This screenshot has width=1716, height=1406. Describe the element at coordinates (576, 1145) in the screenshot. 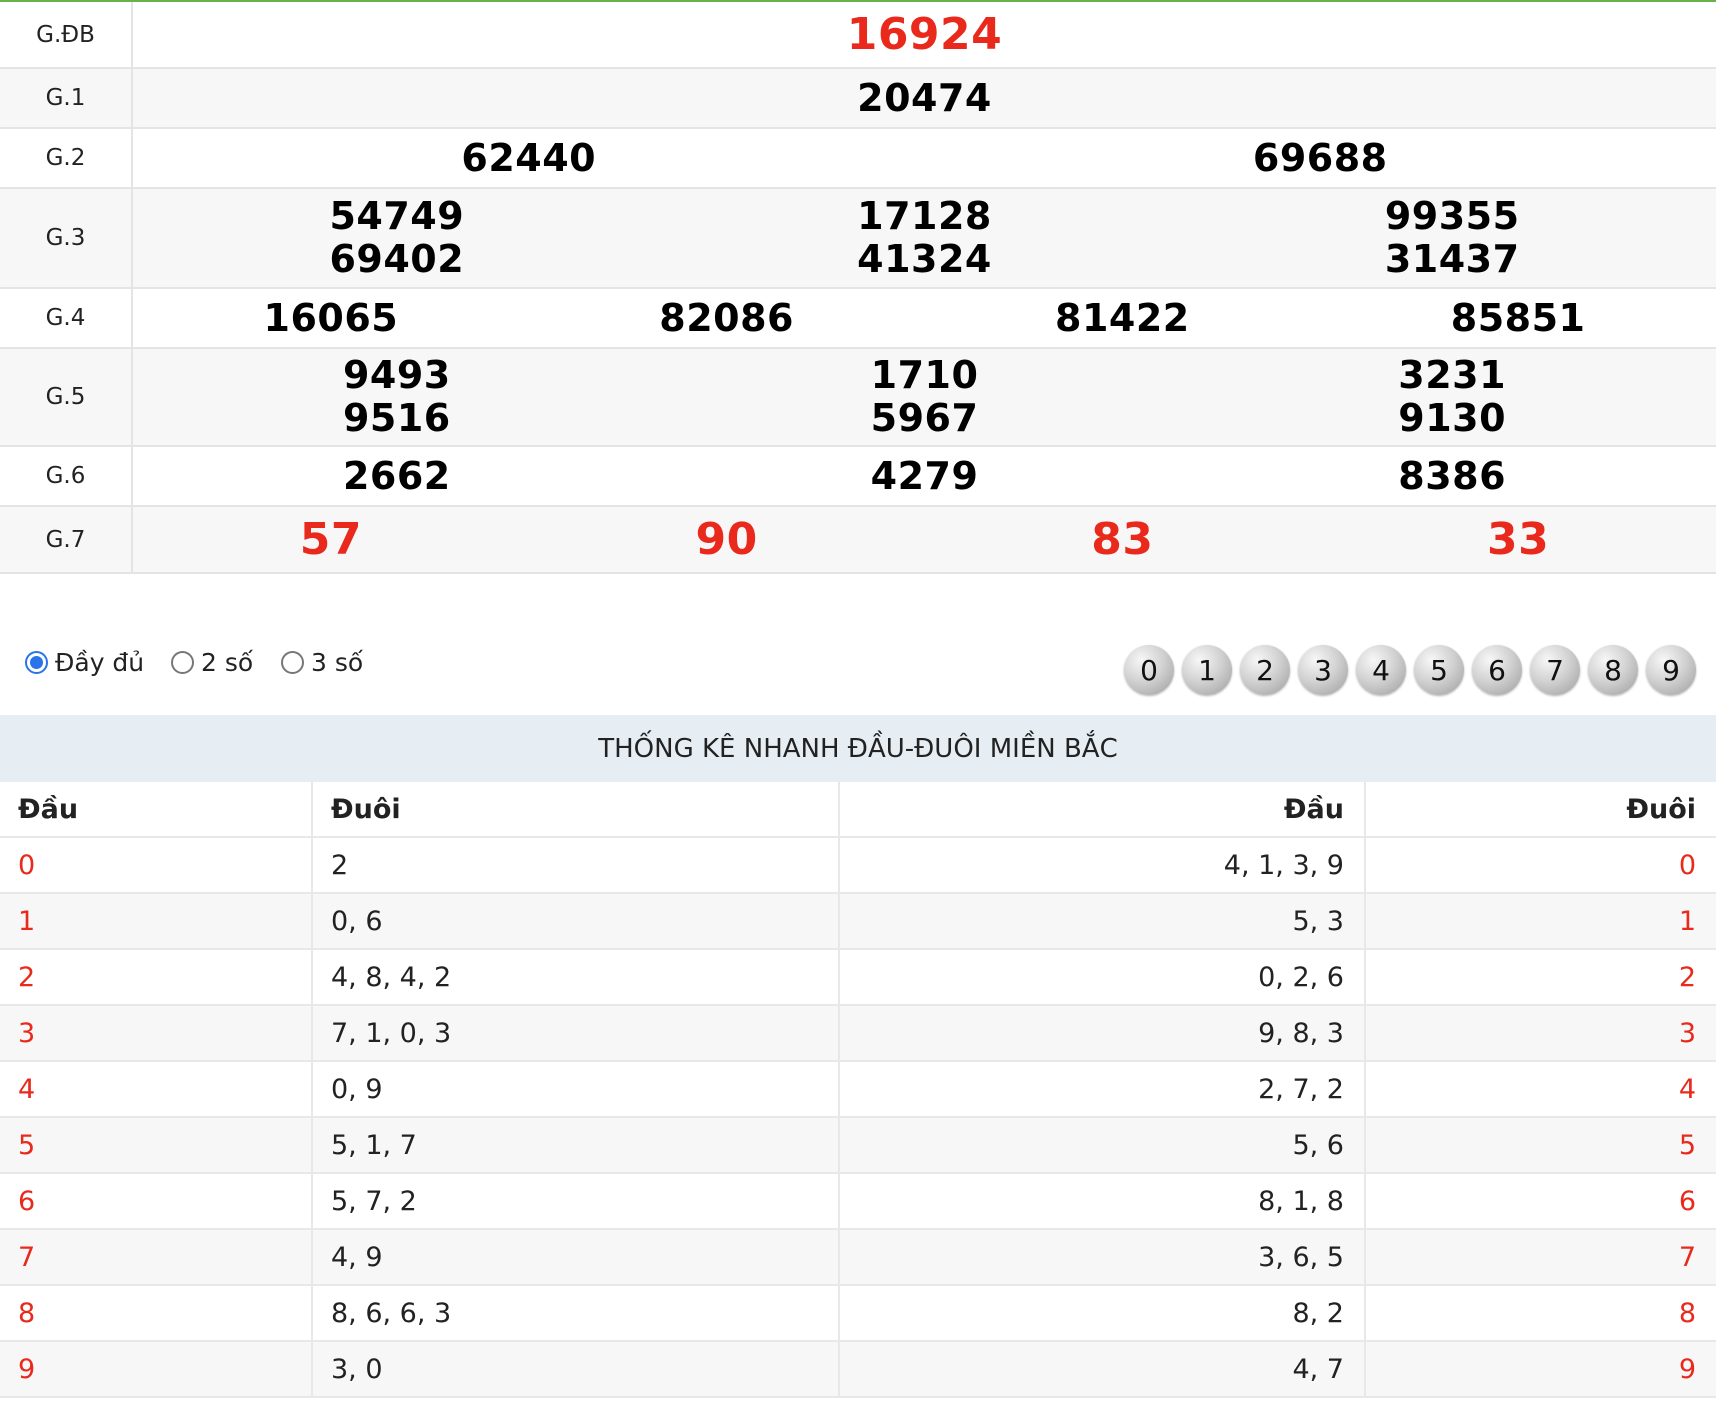

I see `tail-values: 5, 1, 7` at that location.